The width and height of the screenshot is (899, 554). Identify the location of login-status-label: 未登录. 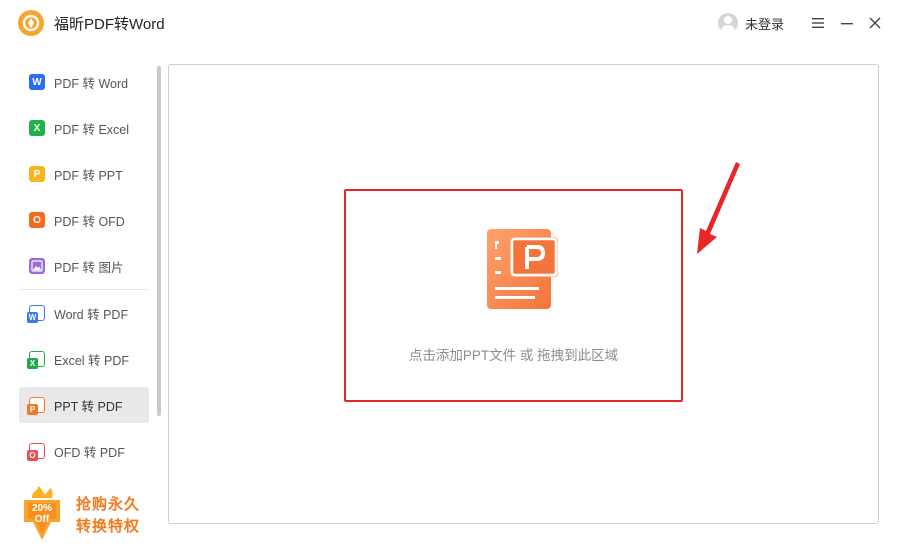
(765, 24).